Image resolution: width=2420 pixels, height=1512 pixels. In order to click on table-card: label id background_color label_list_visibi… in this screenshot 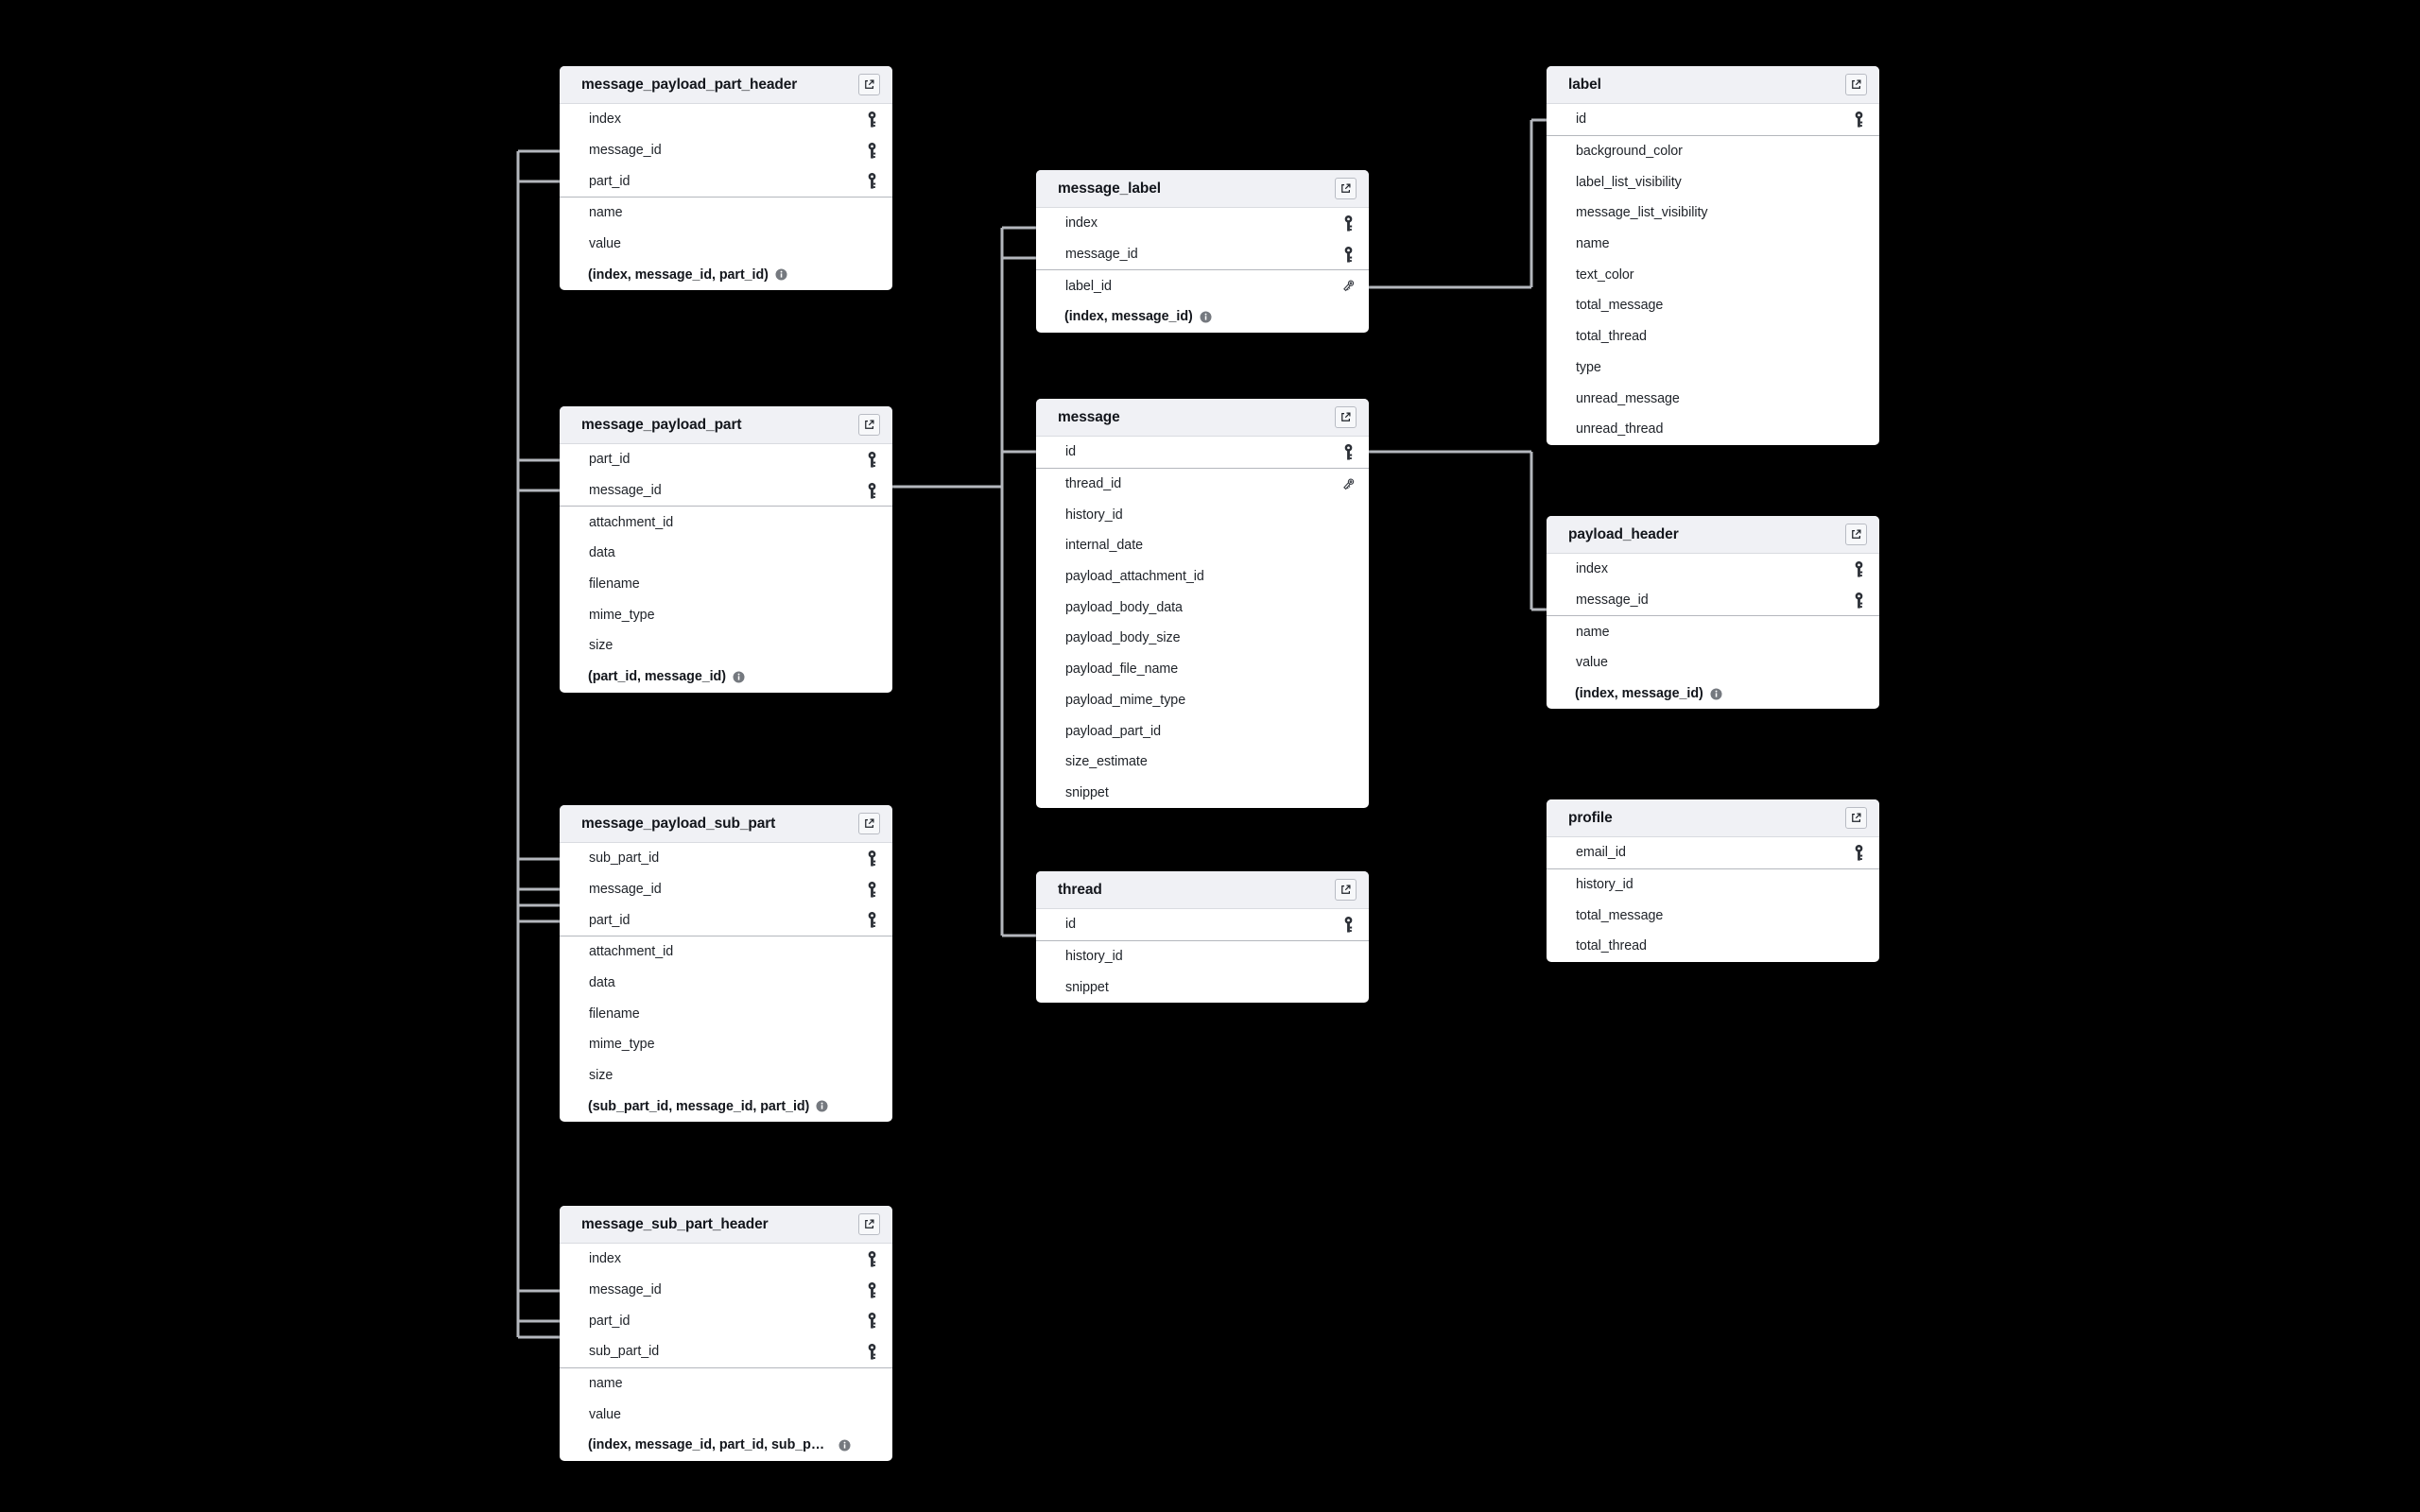, I will do `click(1713, 255)`.